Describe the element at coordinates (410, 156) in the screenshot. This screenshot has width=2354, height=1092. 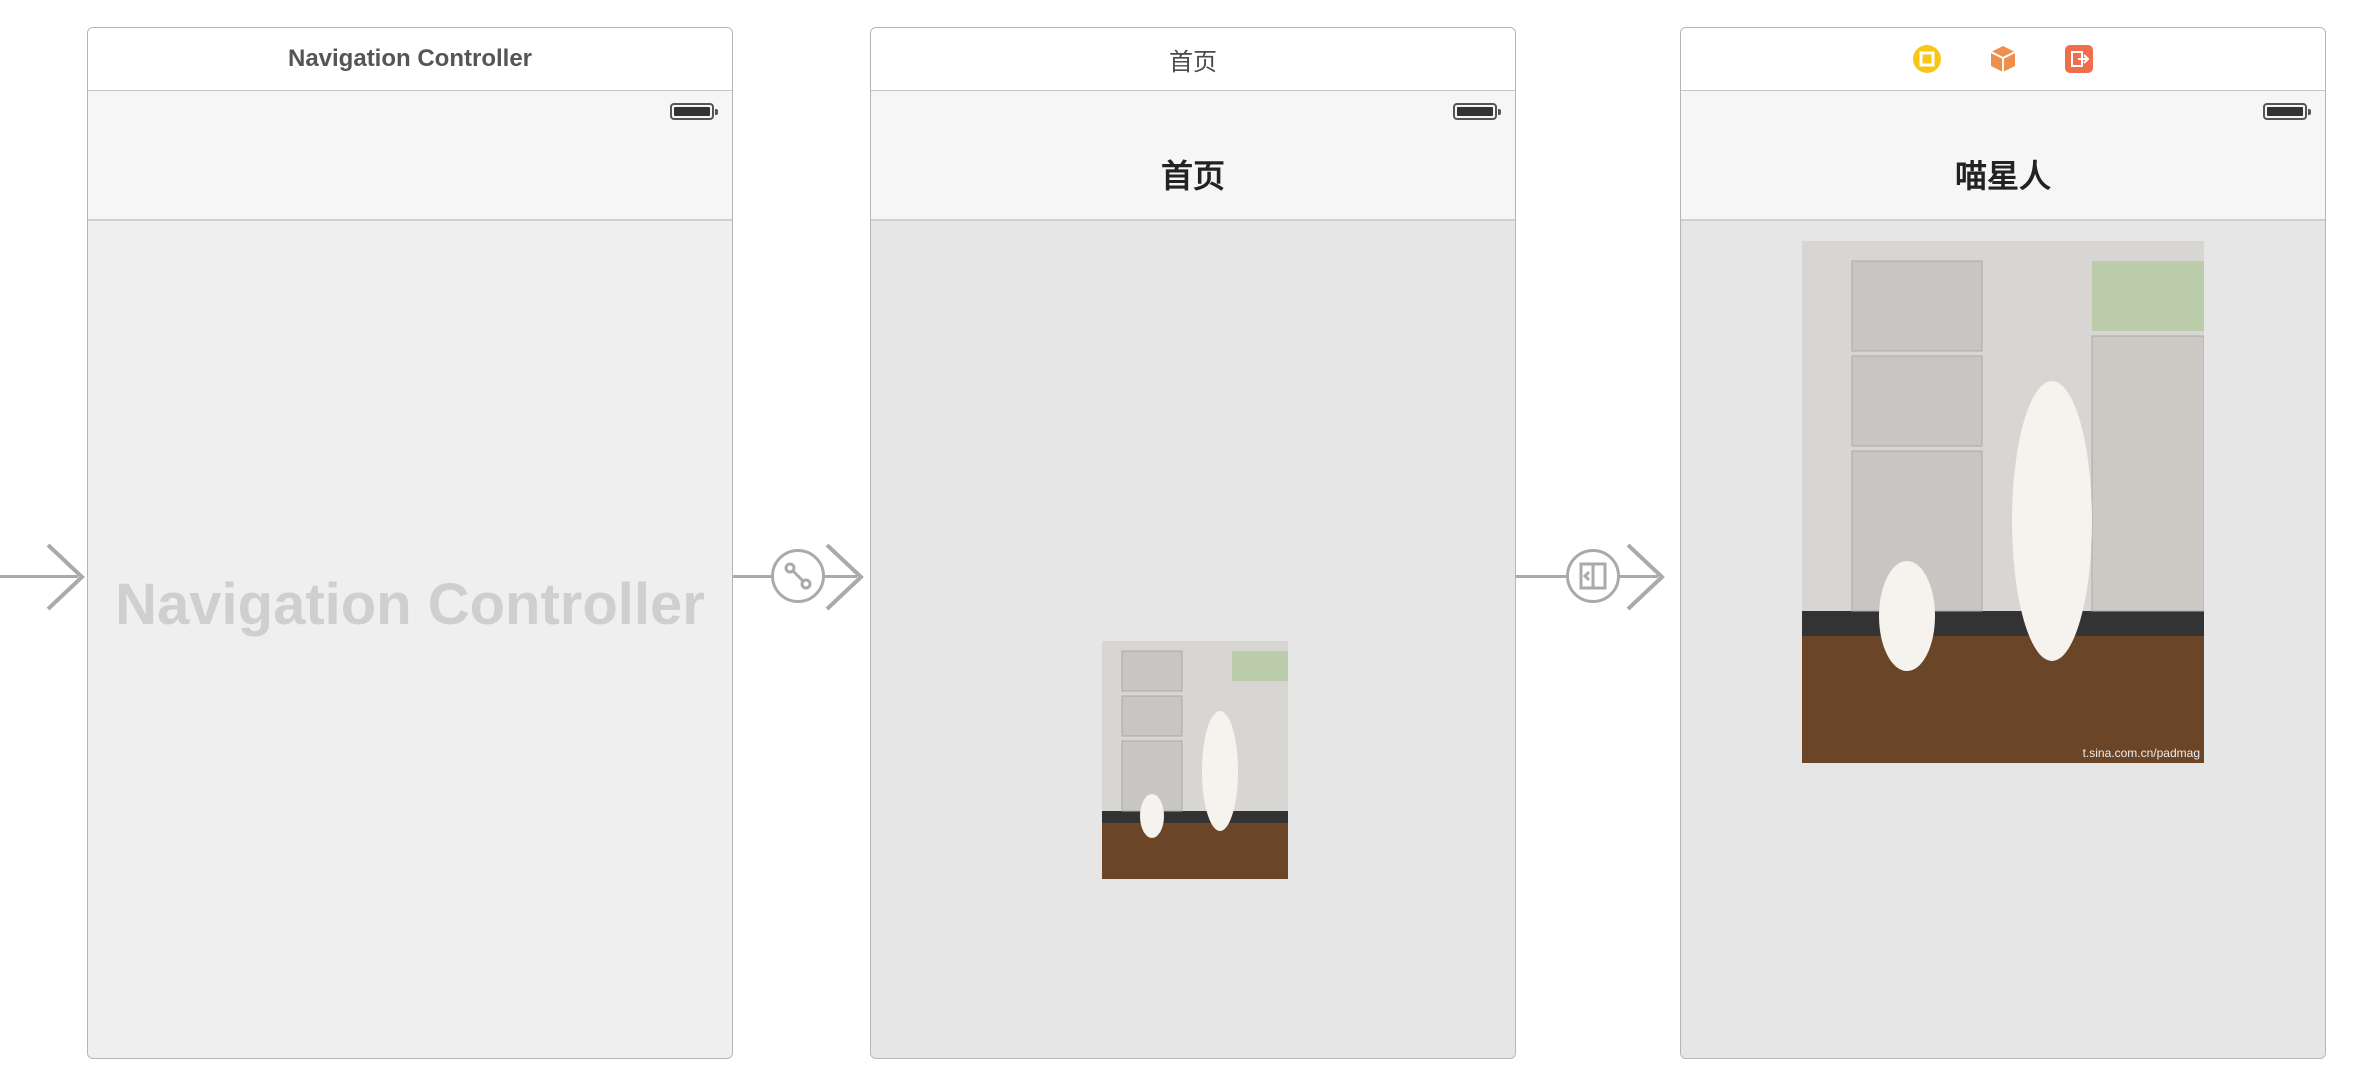
I see `navigation-bar` at that location.